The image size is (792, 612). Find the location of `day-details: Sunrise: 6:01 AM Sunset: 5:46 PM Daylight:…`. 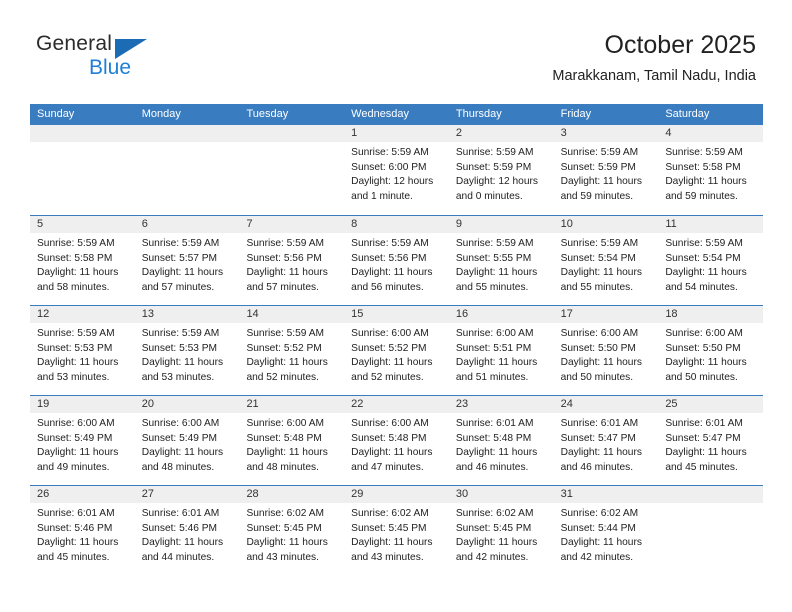

day-details: Sunrise: 6:01 AM Sunset: 5:46 PM Daylight:… is located at coordinates (187, 534).